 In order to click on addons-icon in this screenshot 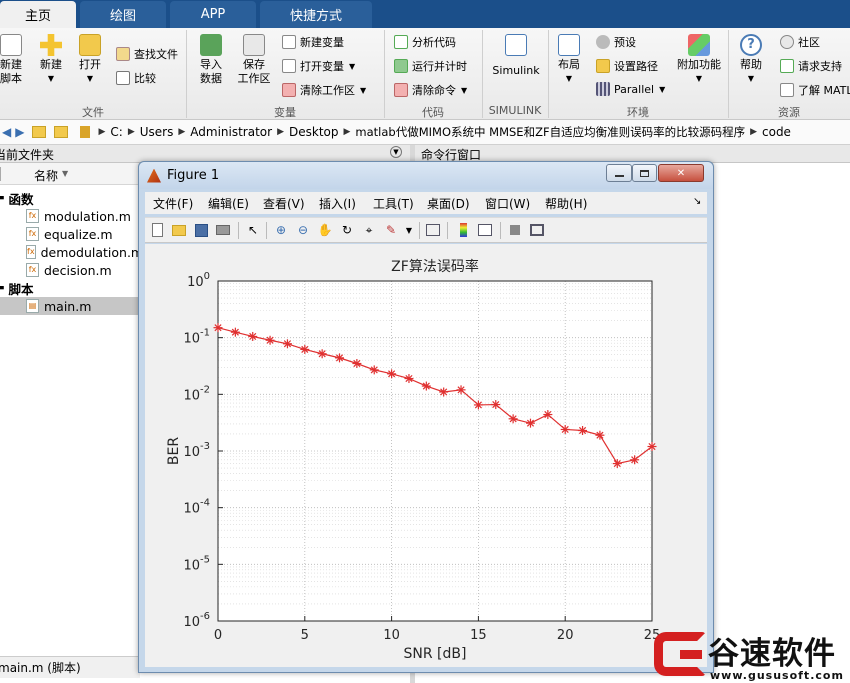, I will do `click(699, 45)`.